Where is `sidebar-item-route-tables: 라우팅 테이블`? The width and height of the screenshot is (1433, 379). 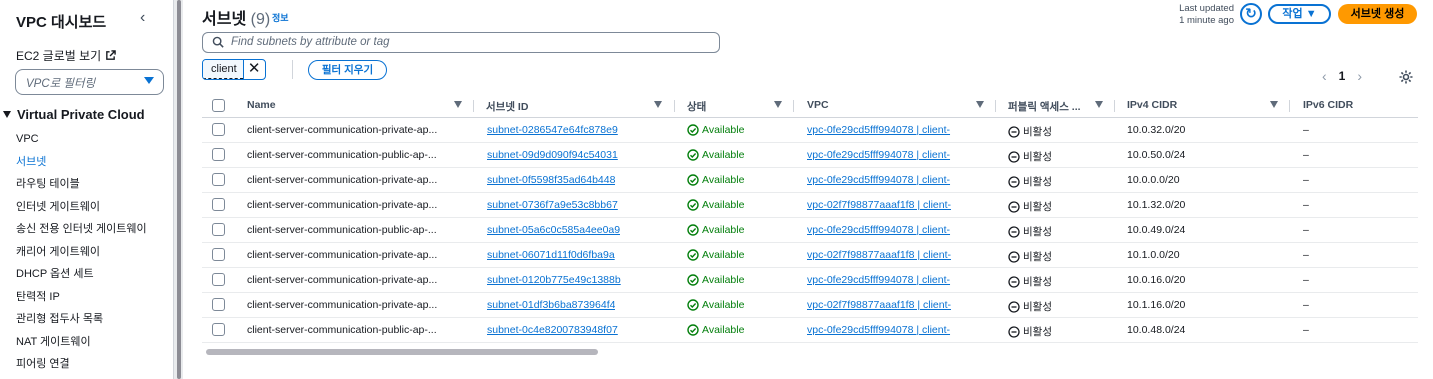
sidebar-item-route-tables: 라우팅 테이블 is located at coordinates (81, 184).